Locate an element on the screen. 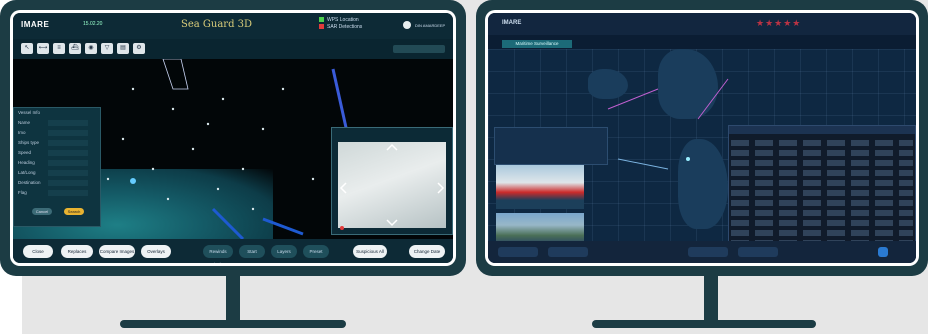 Image resolution: width=928 pixels, height=334 pixels. filter-icon: ▽ is located at coordinates (107, 48).